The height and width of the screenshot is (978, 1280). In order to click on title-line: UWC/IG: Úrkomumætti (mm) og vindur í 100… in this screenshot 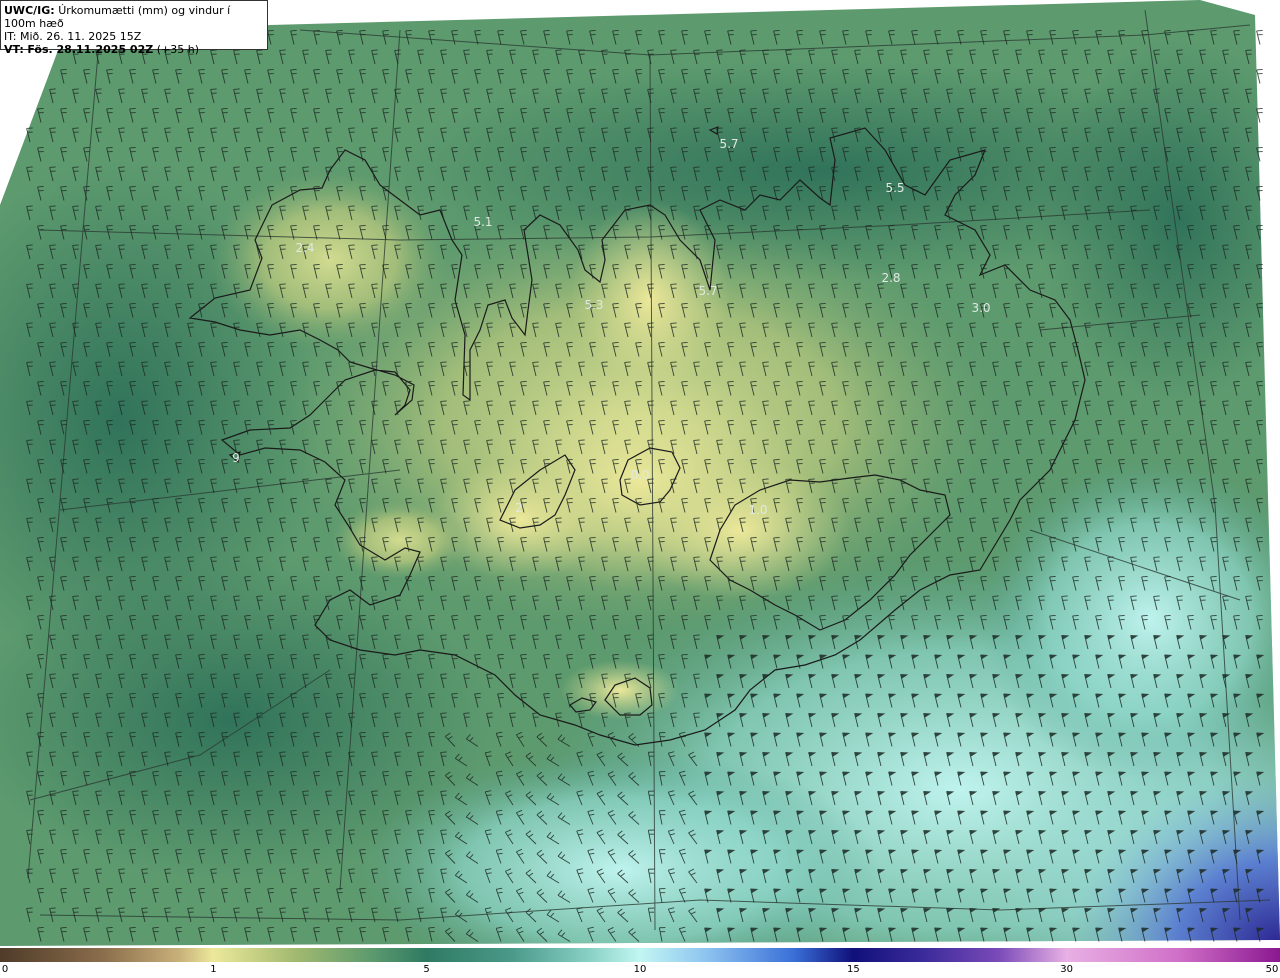, I will do `click(134, 17)`.